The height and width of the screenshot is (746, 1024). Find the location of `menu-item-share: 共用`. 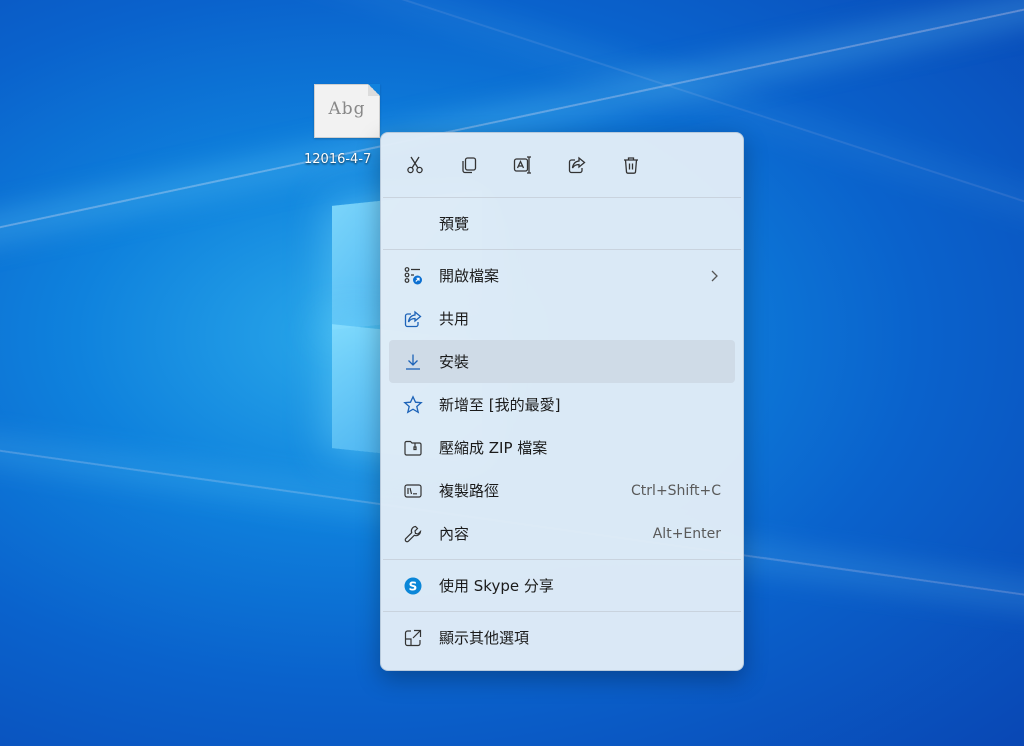

menu-item-share: 共用 is located at coordinates (562, 318).